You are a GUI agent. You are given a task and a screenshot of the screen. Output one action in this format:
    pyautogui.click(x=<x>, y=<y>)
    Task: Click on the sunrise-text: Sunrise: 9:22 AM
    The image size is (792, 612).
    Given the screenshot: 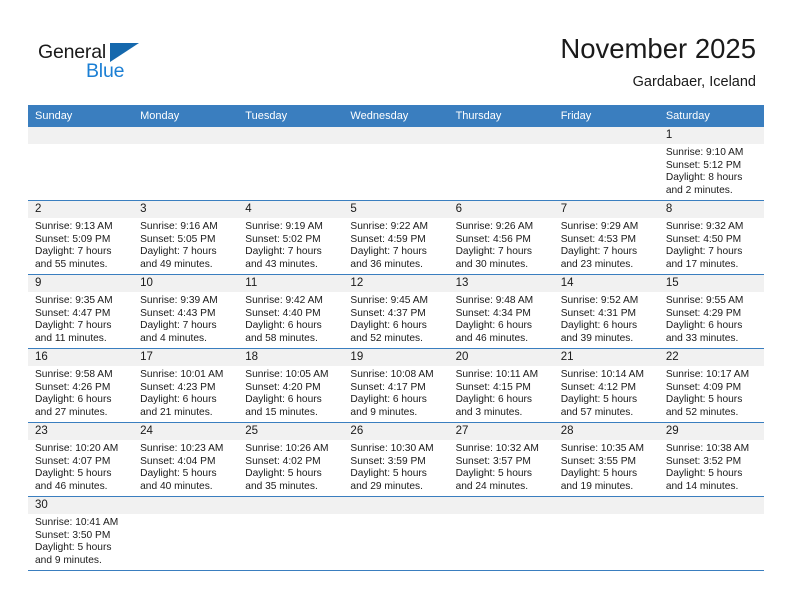 What is the action you would take?
    pyautogui.click(x=389, y=226)
    